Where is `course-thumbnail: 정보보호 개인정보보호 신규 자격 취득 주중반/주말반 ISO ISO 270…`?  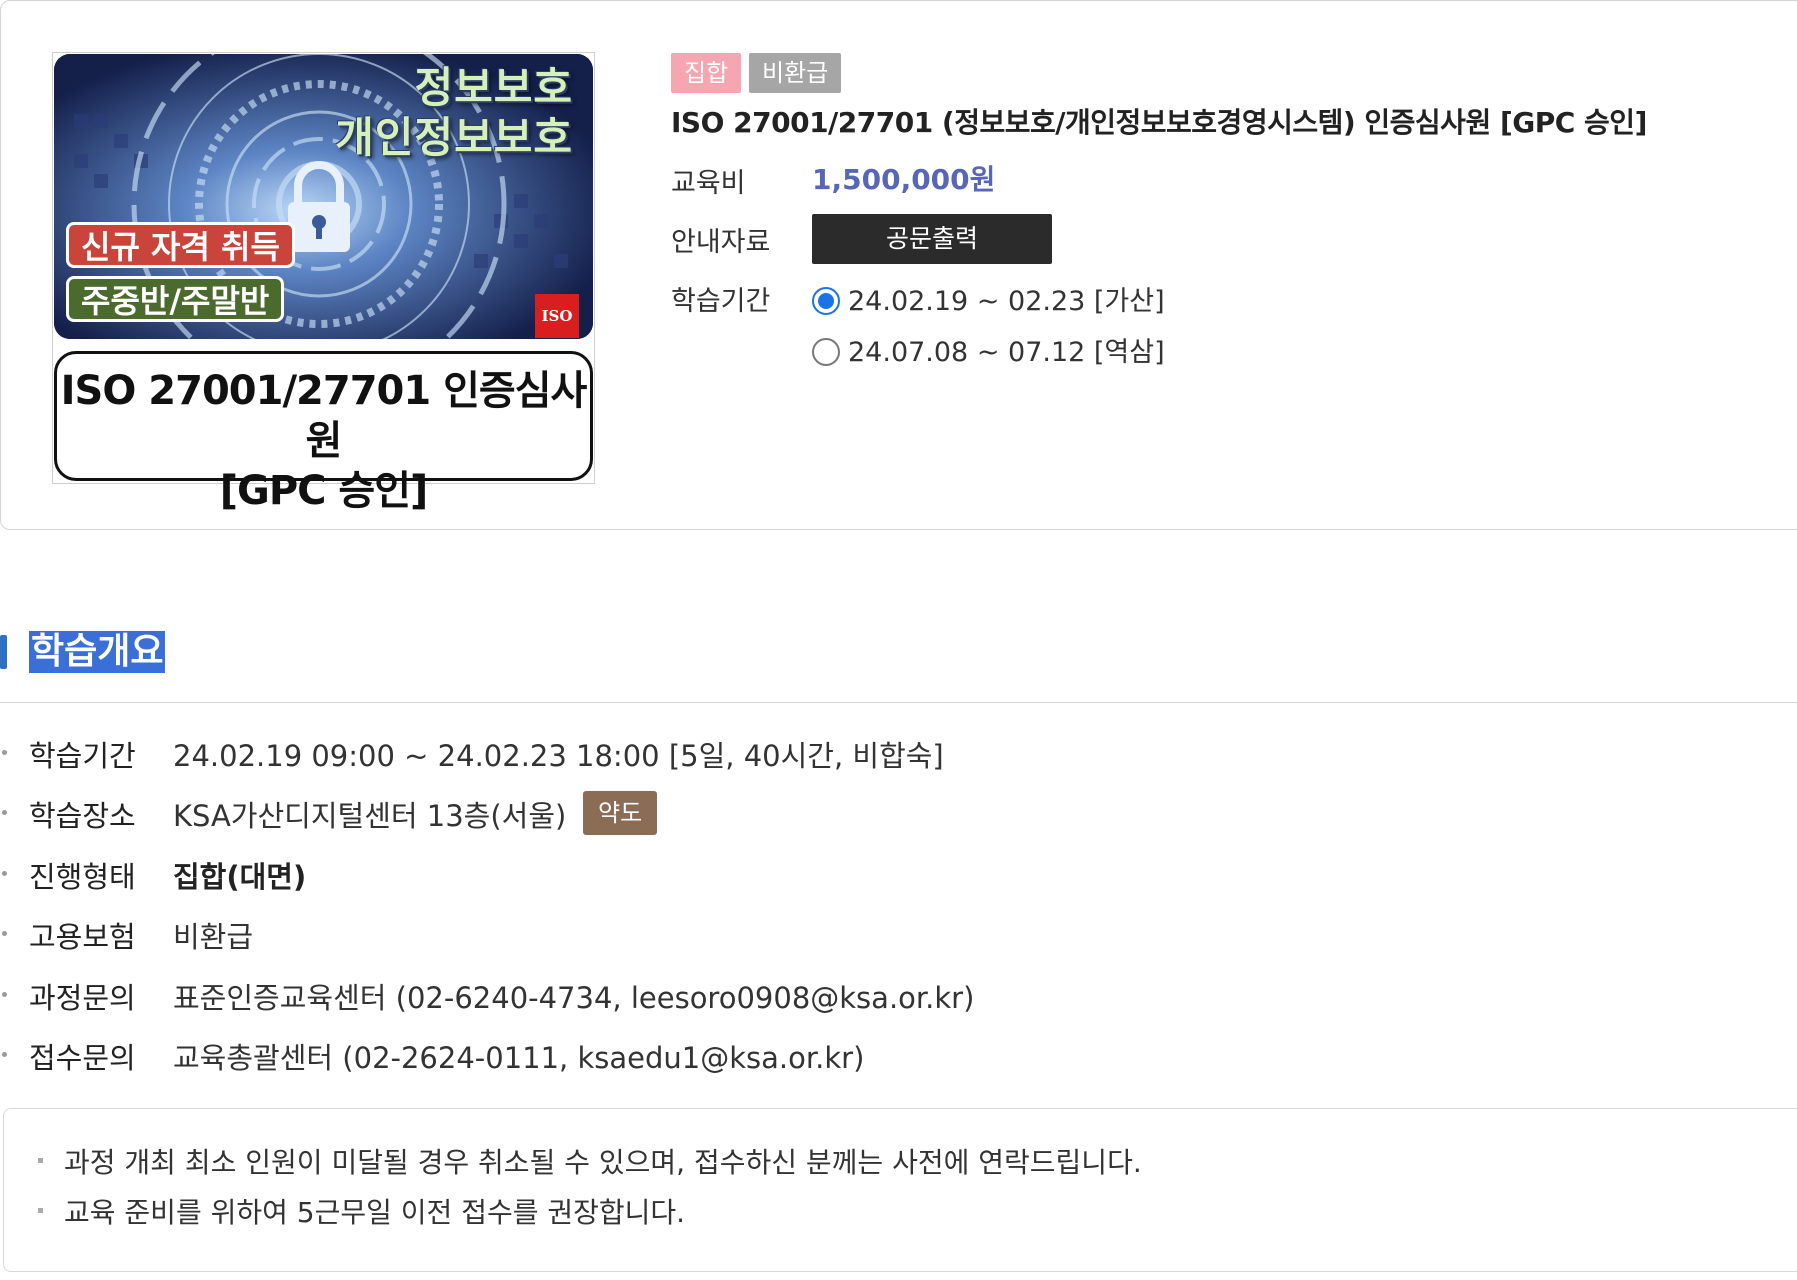 course-thumbnail: 정보보호 개인정보보호 신규 자격 취득 주중반/주말반 ISO ISO 270… is located at coordinates (323, 283).